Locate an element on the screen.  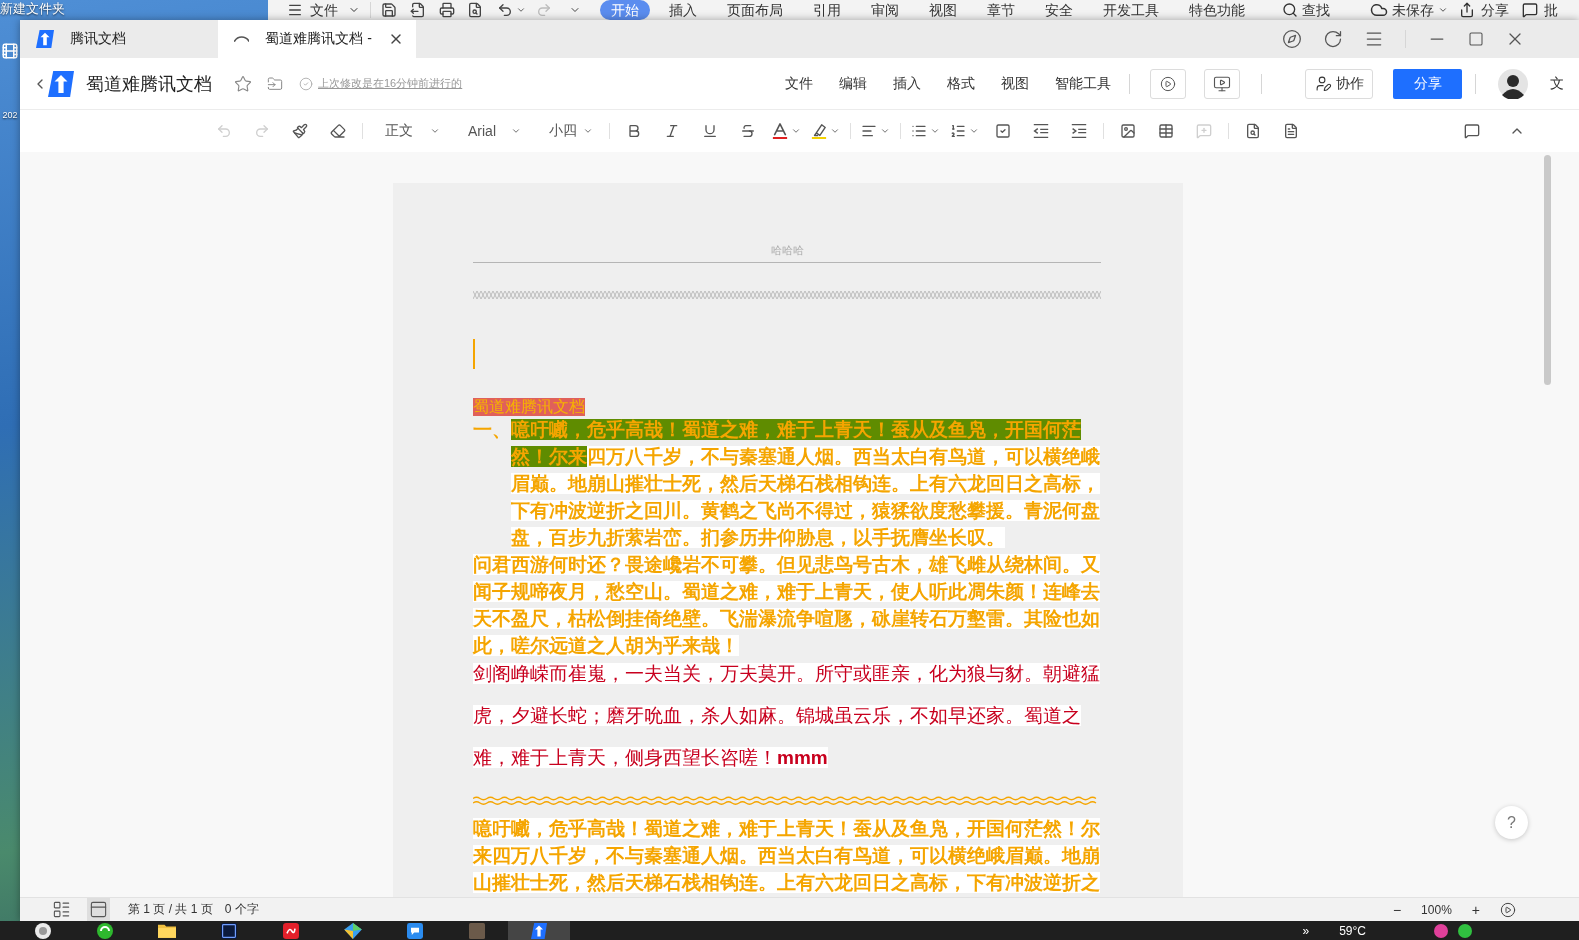
export-icon is located at coordinates (418, 10).